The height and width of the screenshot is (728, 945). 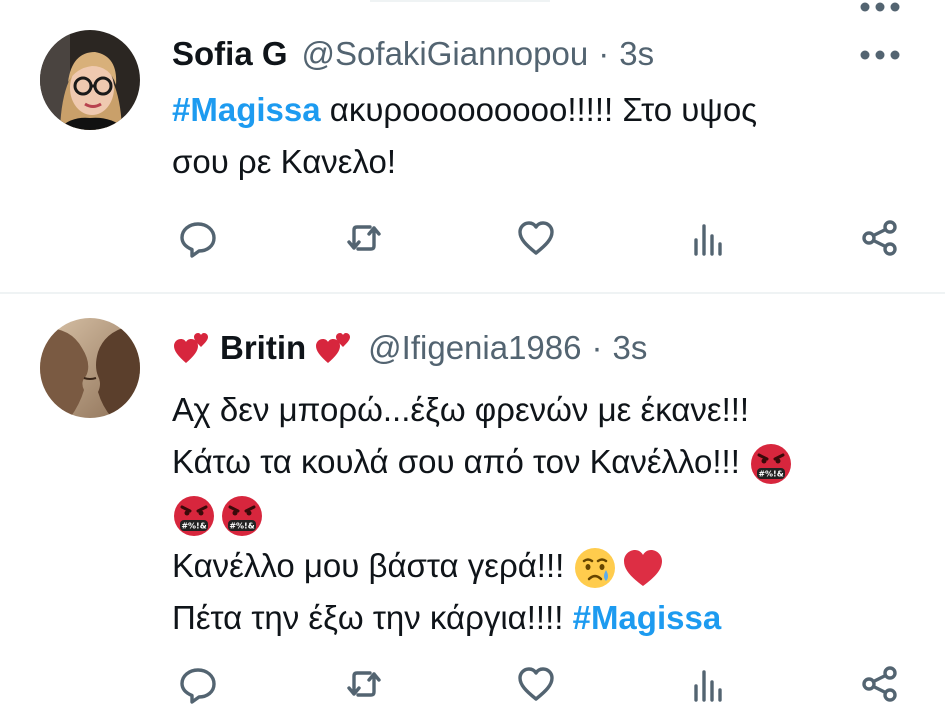 I want to click on red-heart-emoji-icon, so click(x=643, y=568).